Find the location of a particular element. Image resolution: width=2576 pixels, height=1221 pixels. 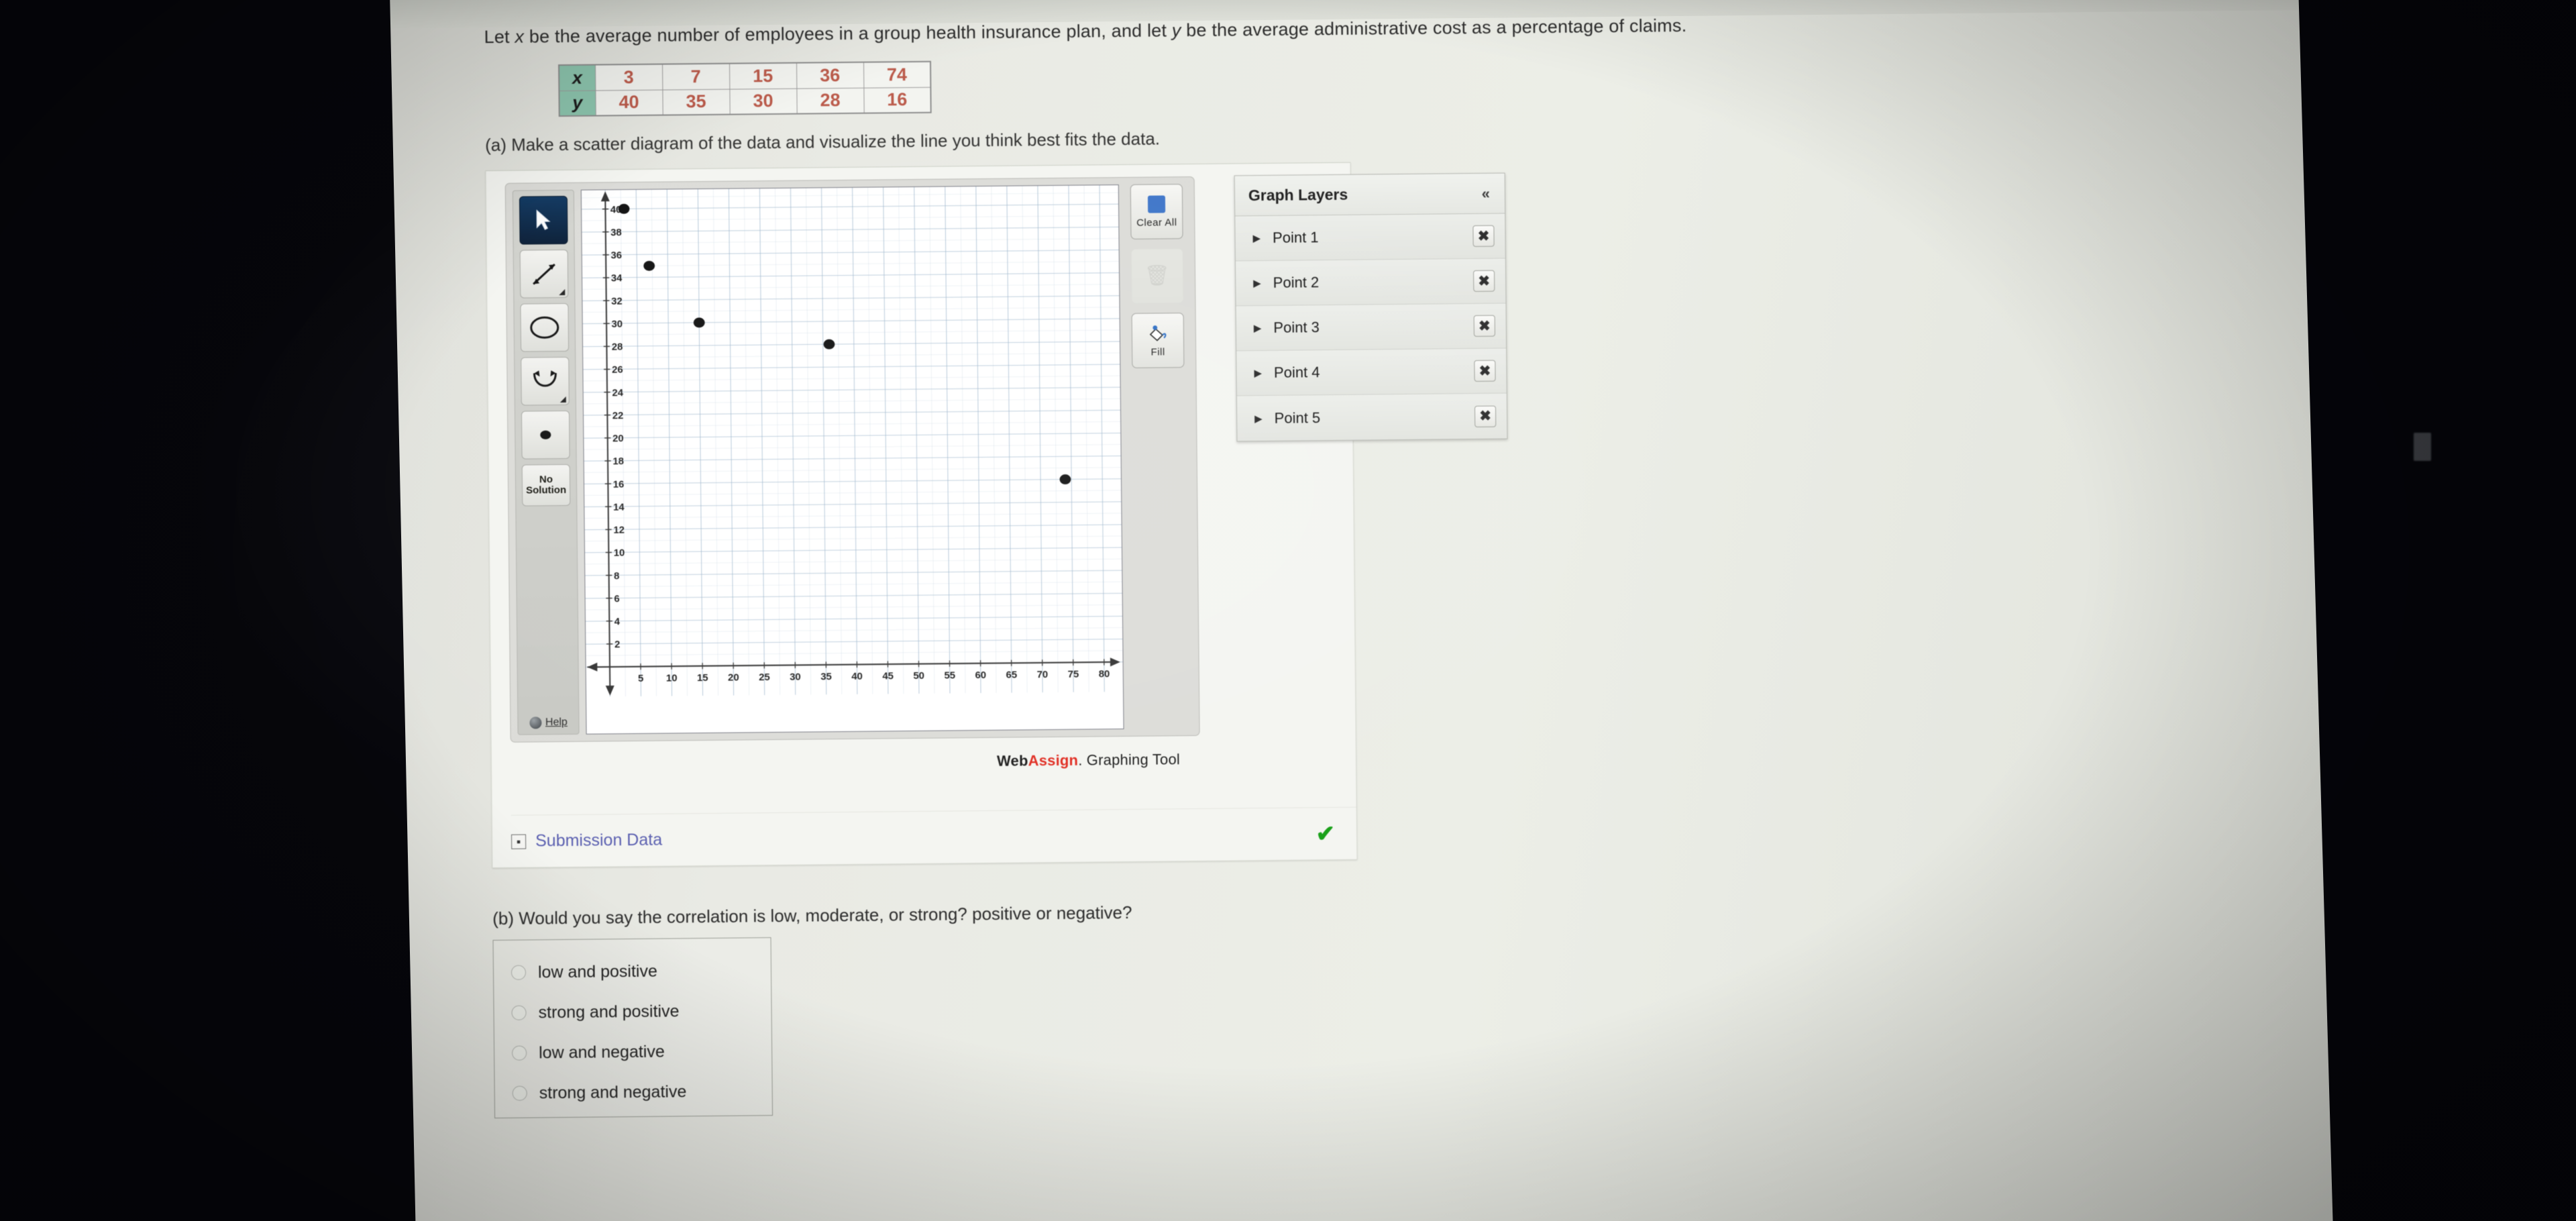

svg-text: 14 is located at coordinates (619, 507).